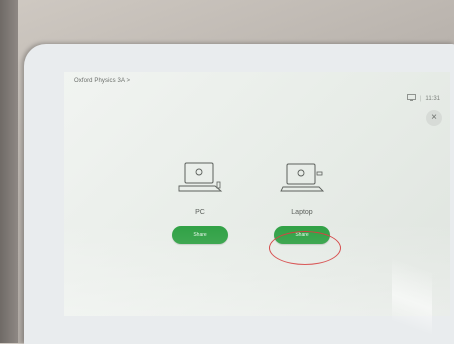  I want to click on device-label-laptop: Laptop, so click(302, 212).